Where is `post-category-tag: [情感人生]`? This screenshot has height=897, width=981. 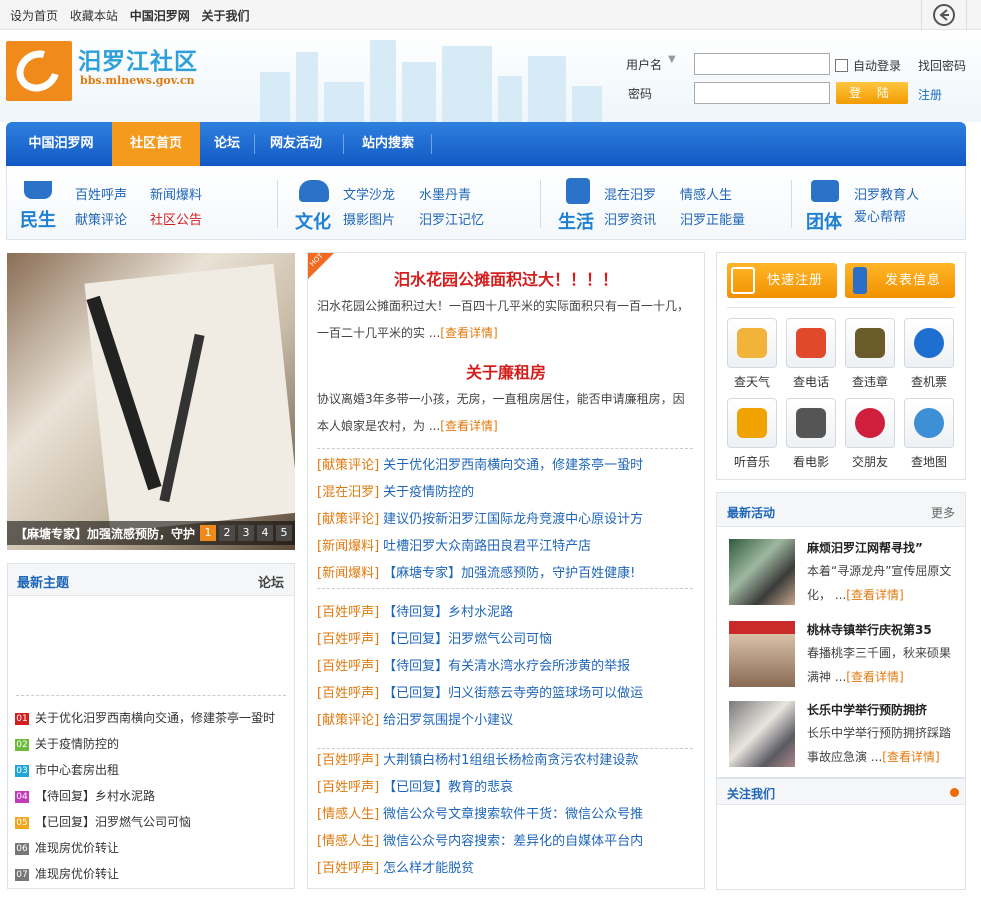 post-category-tag: [情感人生] is located at coordinates (348, 814).